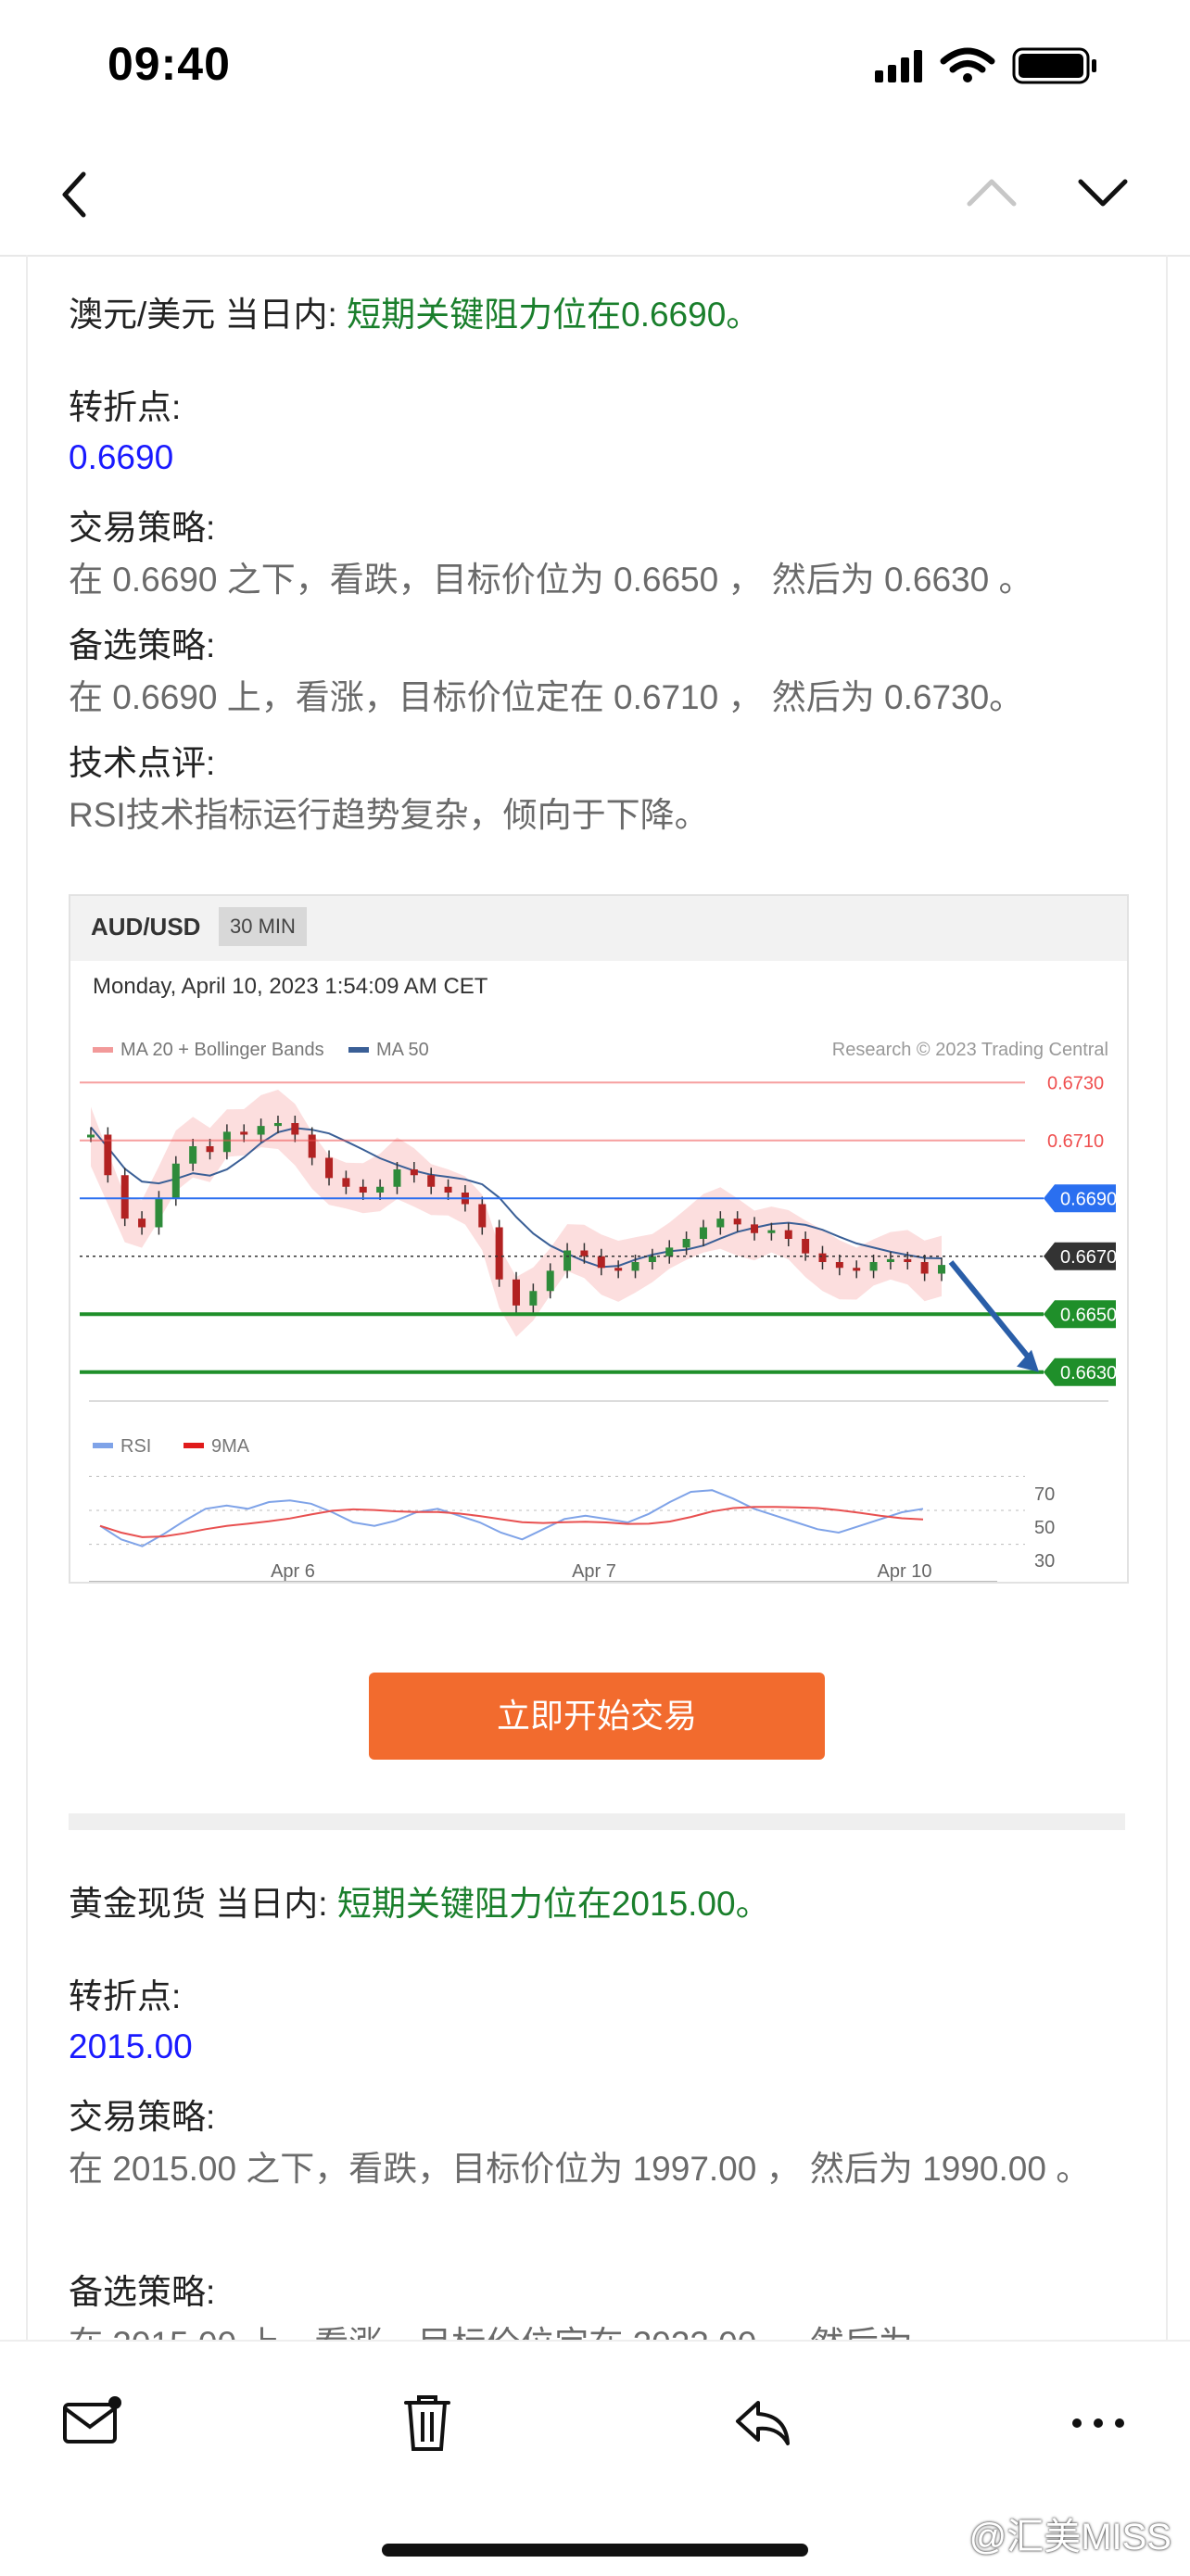  What do you see at coordinates (606, 791) in the screenshot?
I see `comment-block: 技术点评: RSI技术指标运行趋势复杂，倾向于下降。` at bounding box center [606, 791].